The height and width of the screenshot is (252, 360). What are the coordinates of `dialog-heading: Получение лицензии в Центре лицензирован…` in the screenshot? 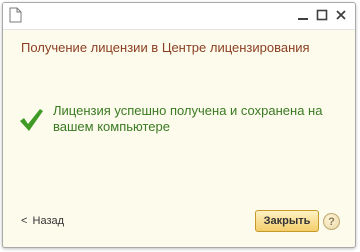 It's located at (165, 47).